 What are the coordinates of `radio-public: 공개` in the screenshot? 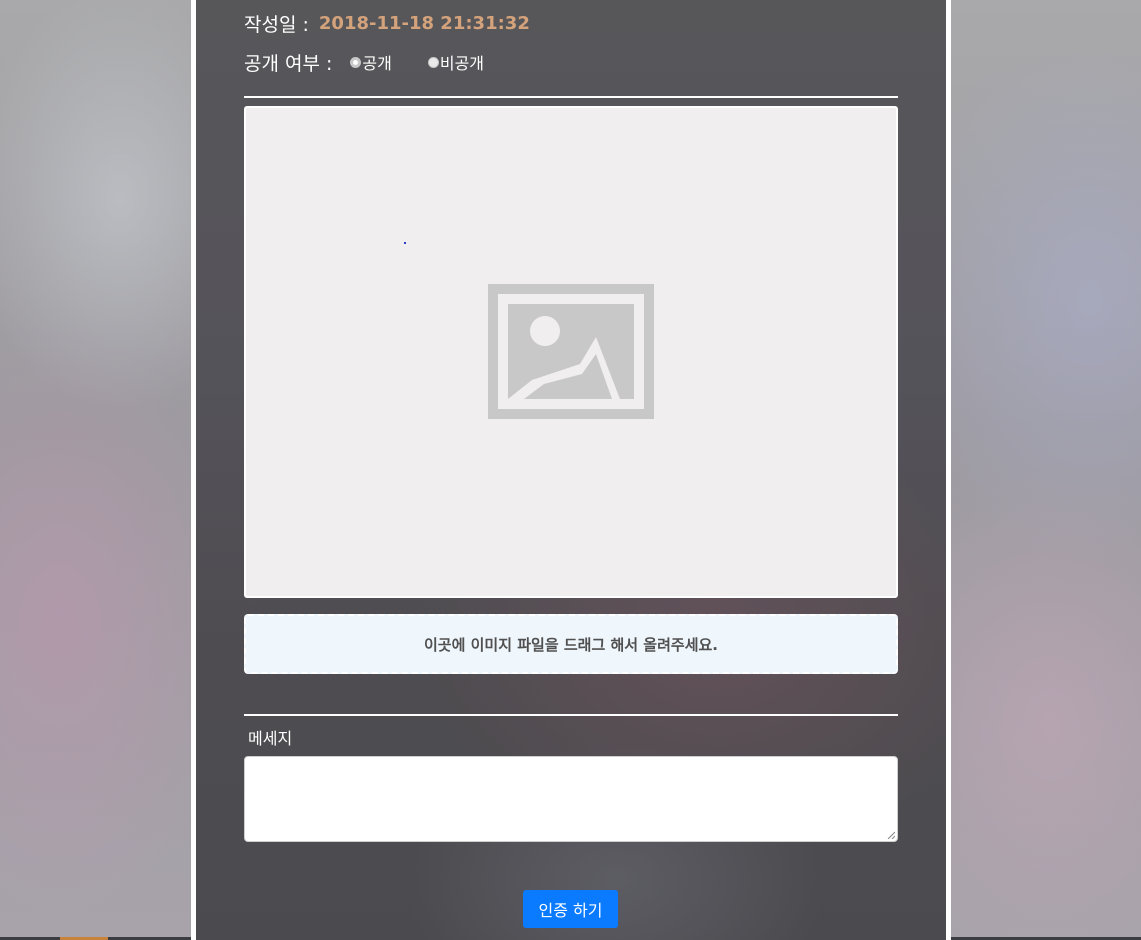 It's located at (371, 62).